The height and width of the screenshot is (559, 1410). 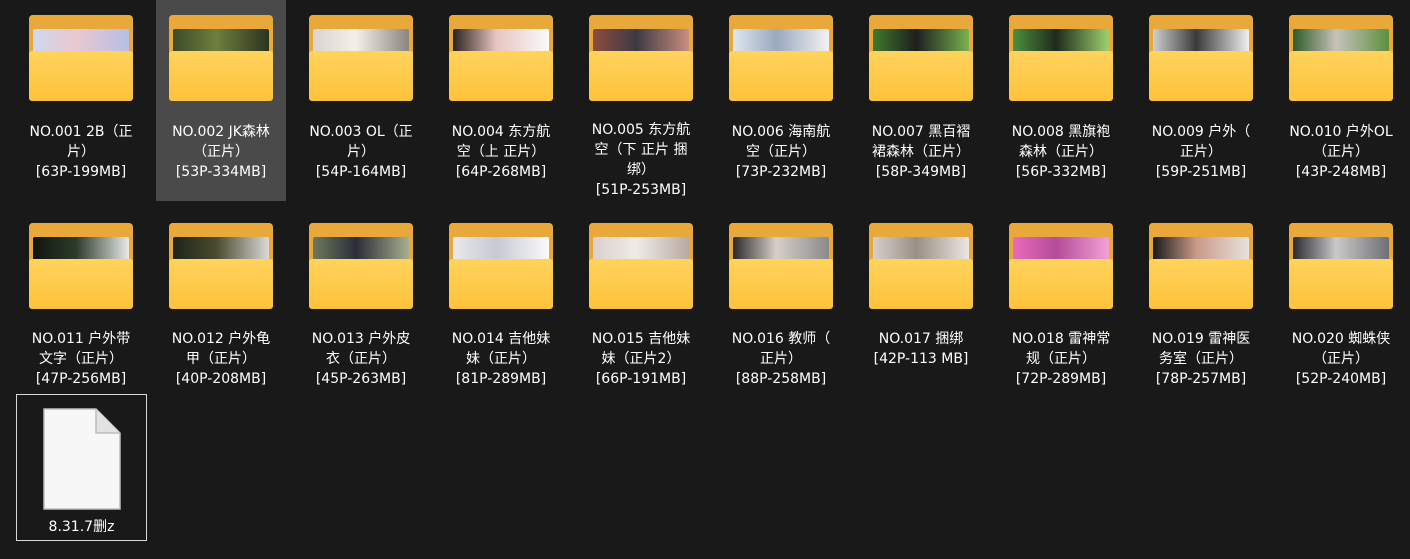 What do you see at coordinates (1341, 379) in the screenshot?
I see `folder-label-line: [52P-240MB]` at bounding box center [1341, 379].